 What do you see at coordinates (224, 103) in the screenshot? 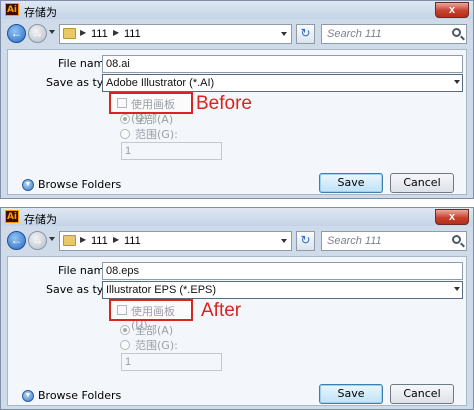
I see `annotation-label: Before` at bounding box center [224, 103].